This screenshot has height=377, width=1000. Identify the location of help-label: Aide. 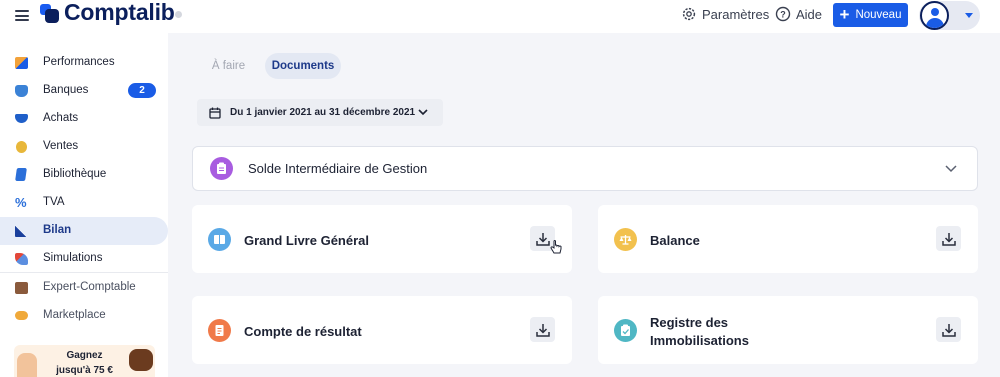
(809, 14).